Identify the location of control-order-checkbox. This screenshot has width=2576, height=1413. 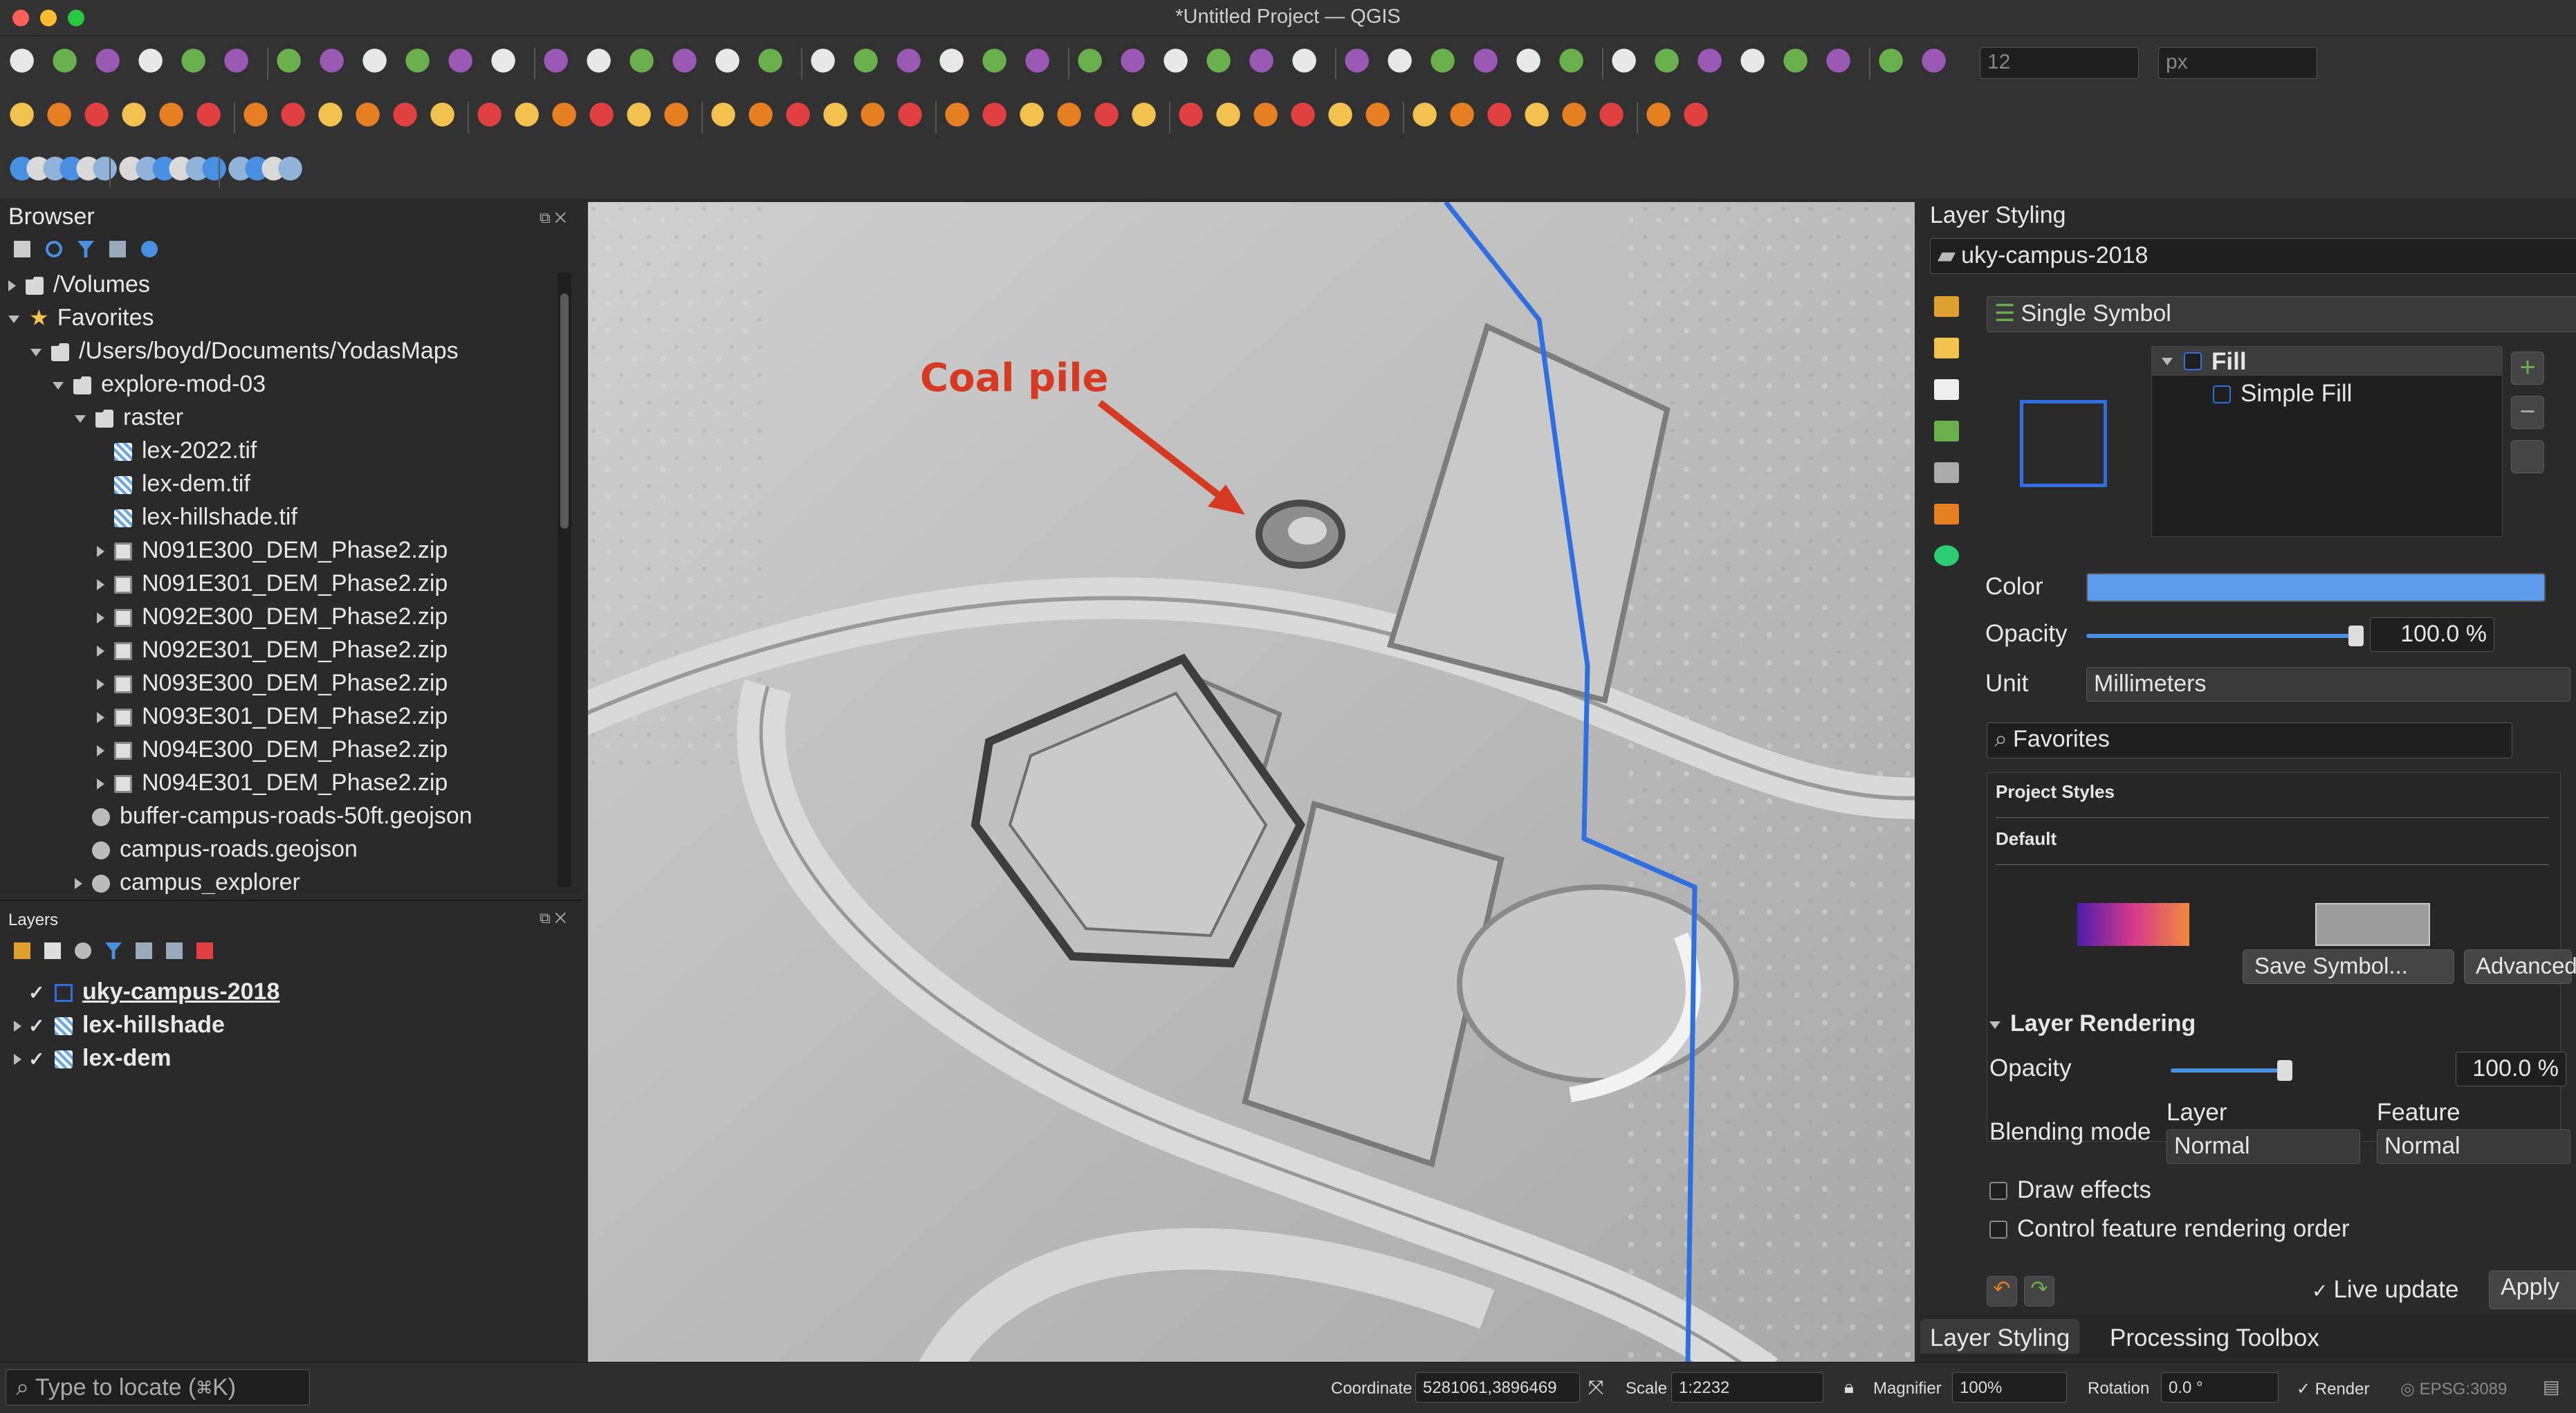
(1998, 1230).